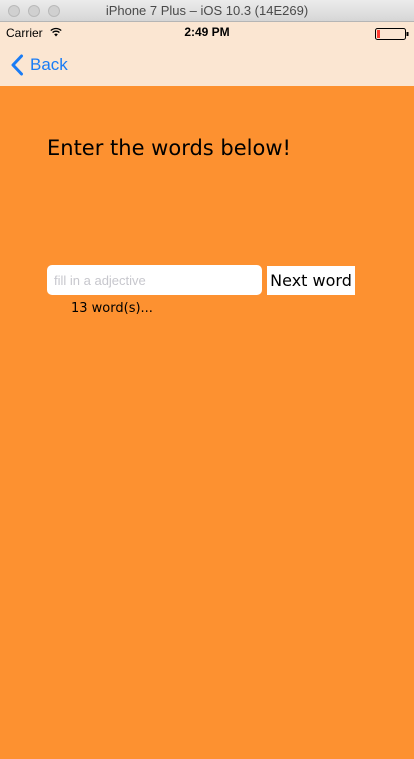 The width and height of the screenshot is (414, 759). I want to click on page-title: Enter the words below!, so click(169, 148).